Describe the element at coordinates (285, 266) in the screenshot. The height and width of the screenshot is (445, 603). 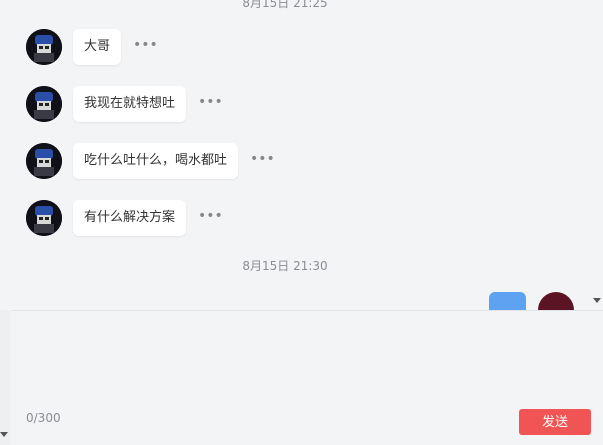
I see `timestamp: 8月15日 21:30` at that location.